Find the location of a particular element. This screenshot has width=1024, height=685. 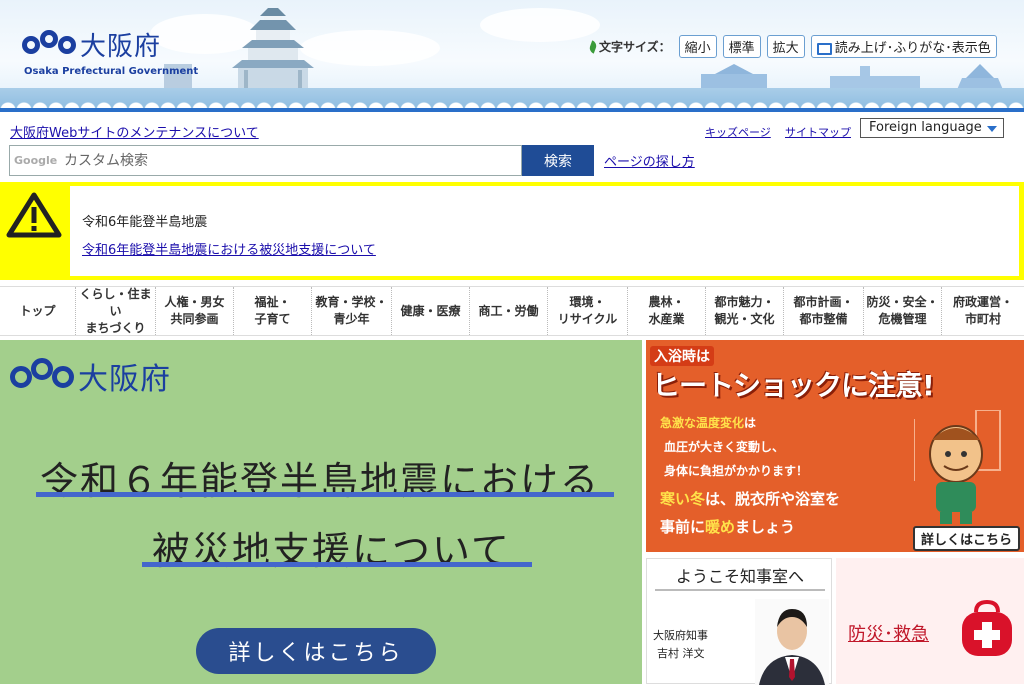

nav-item-line1: トップ is located at coordinates (37, 310).